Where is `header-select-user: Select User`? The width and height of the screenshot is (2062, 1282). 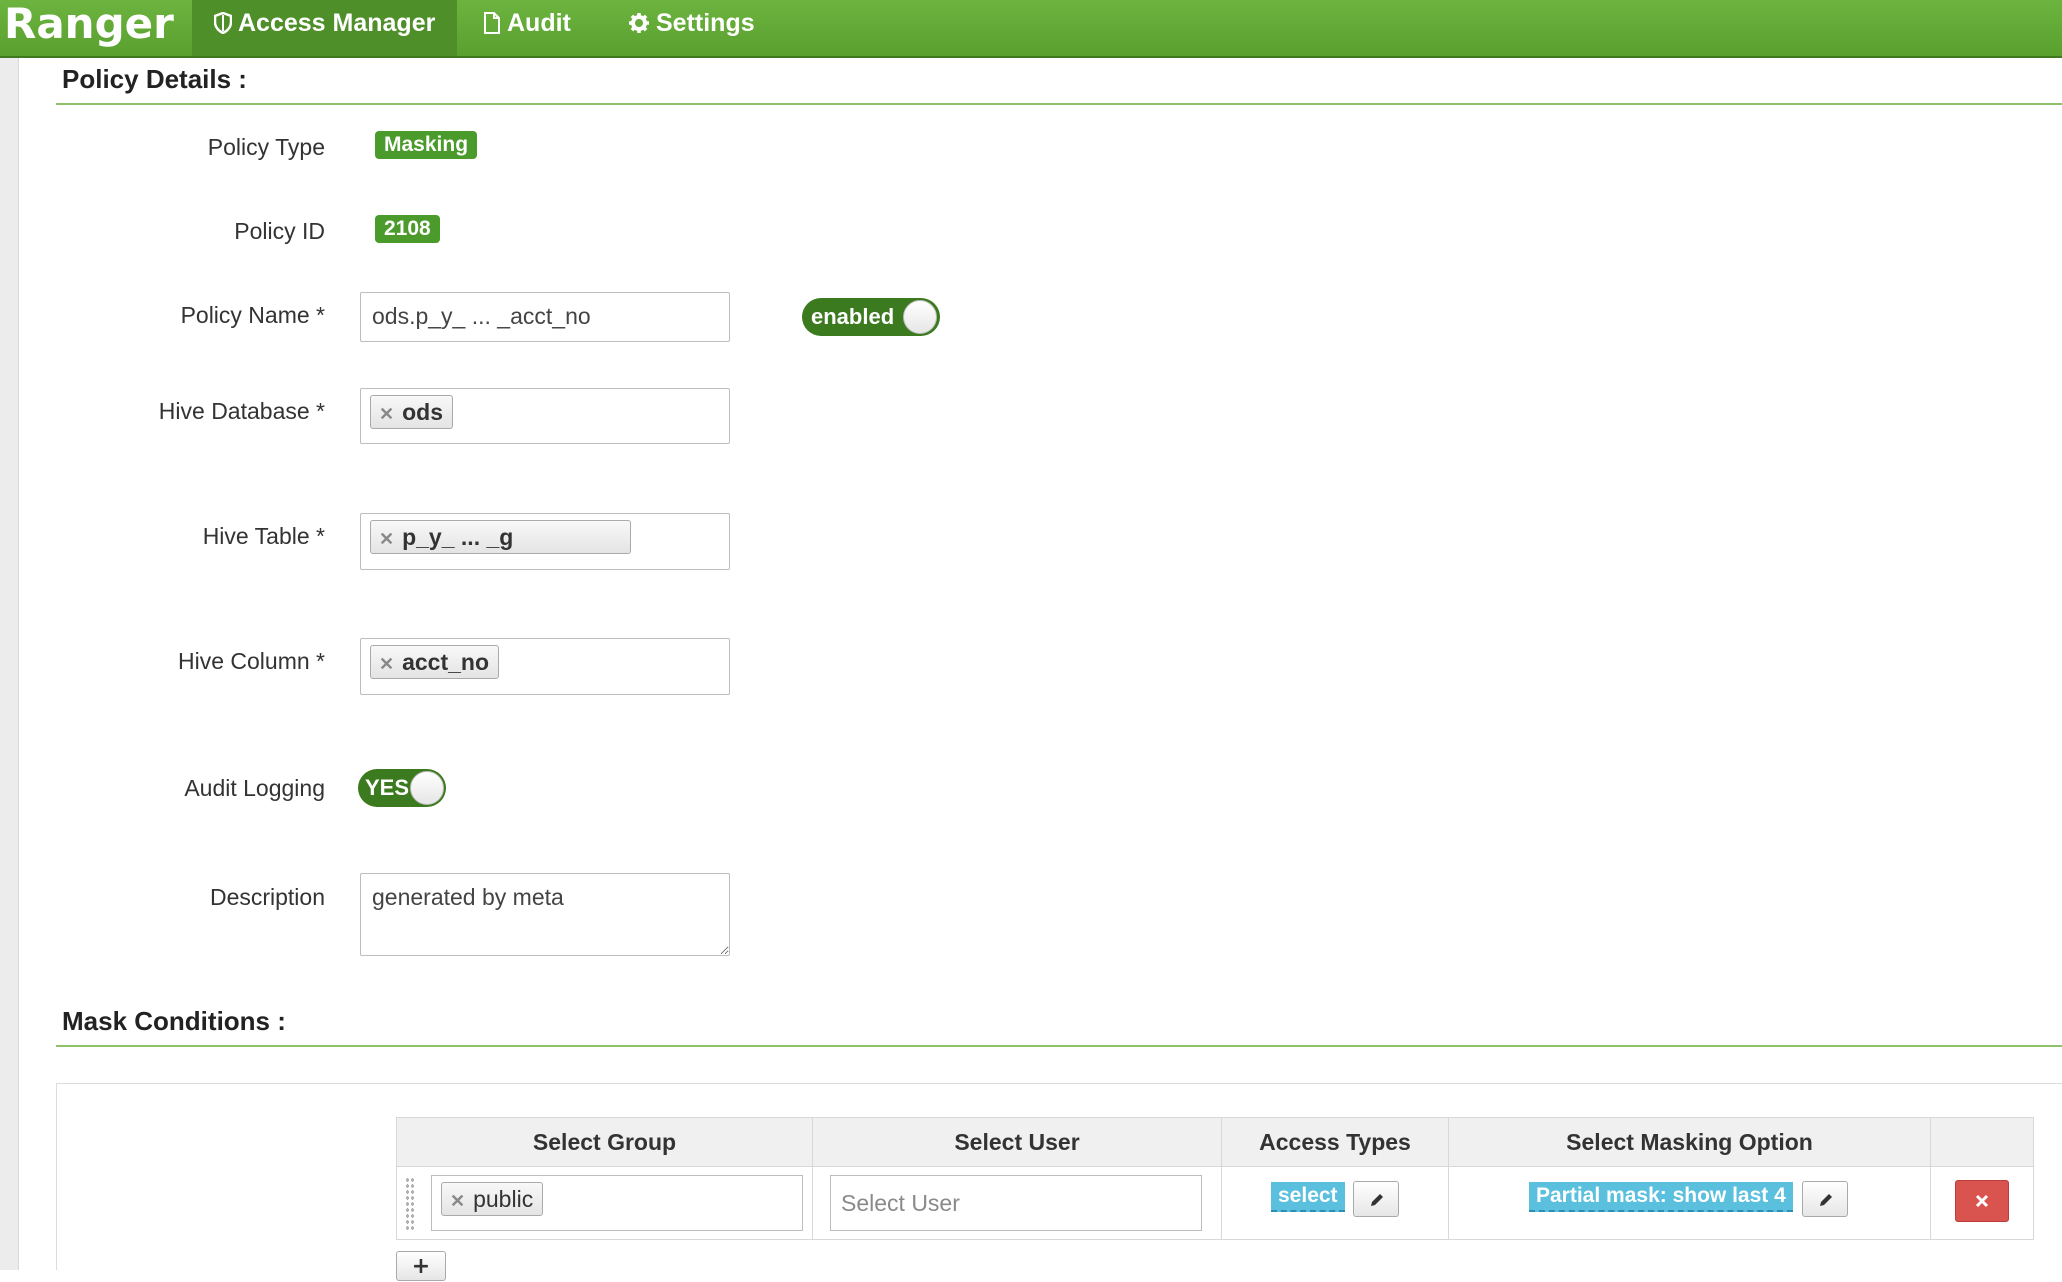 header-select-user: Select User is located at coordinates (1017, 1142).